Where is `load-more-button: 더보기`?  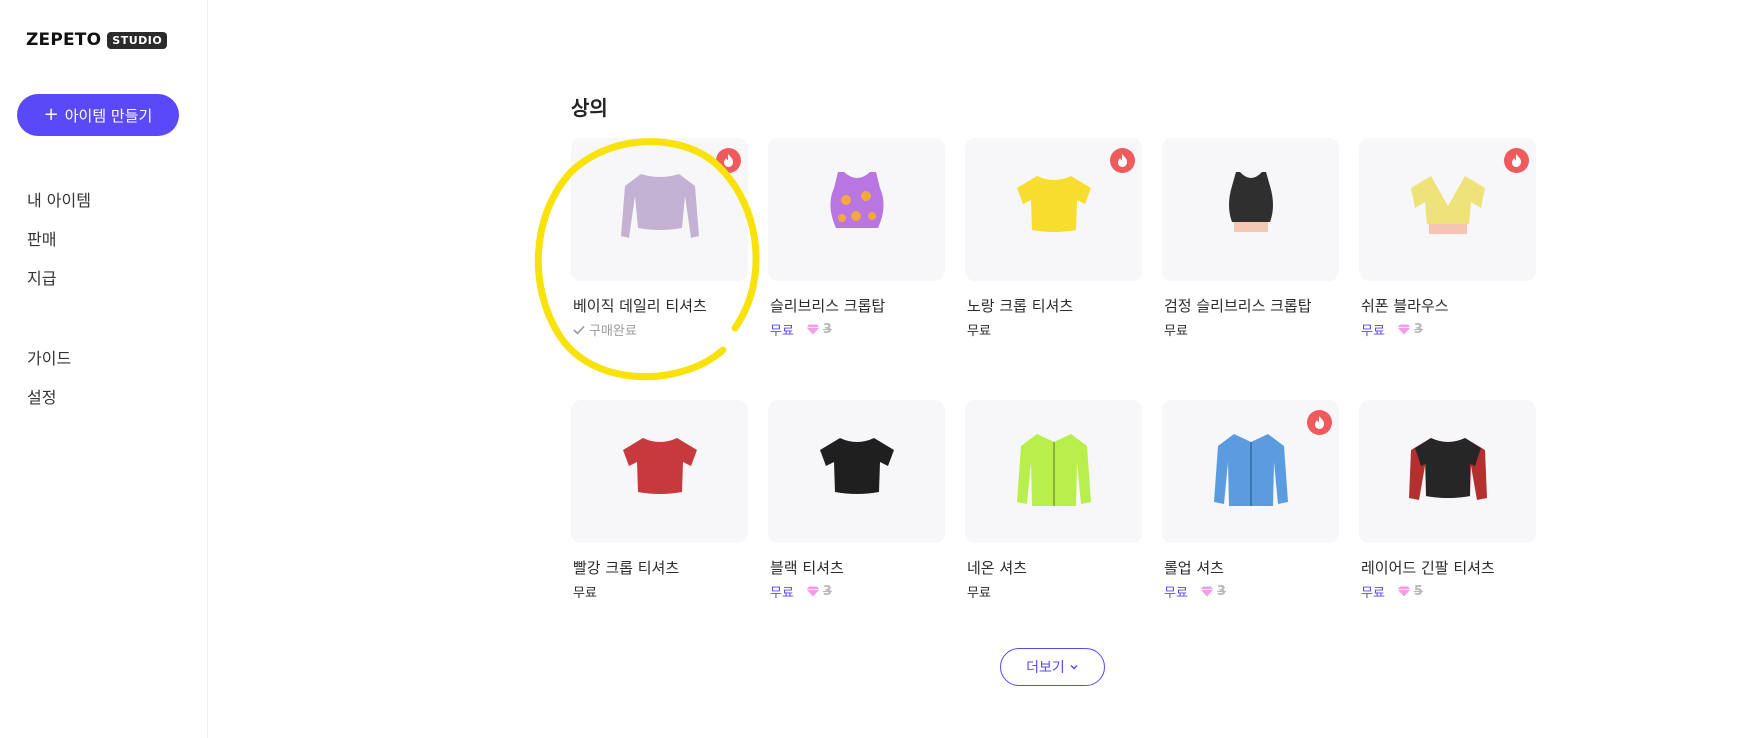 load-more-button: 더보기 is located at coordinates (1052, 667).